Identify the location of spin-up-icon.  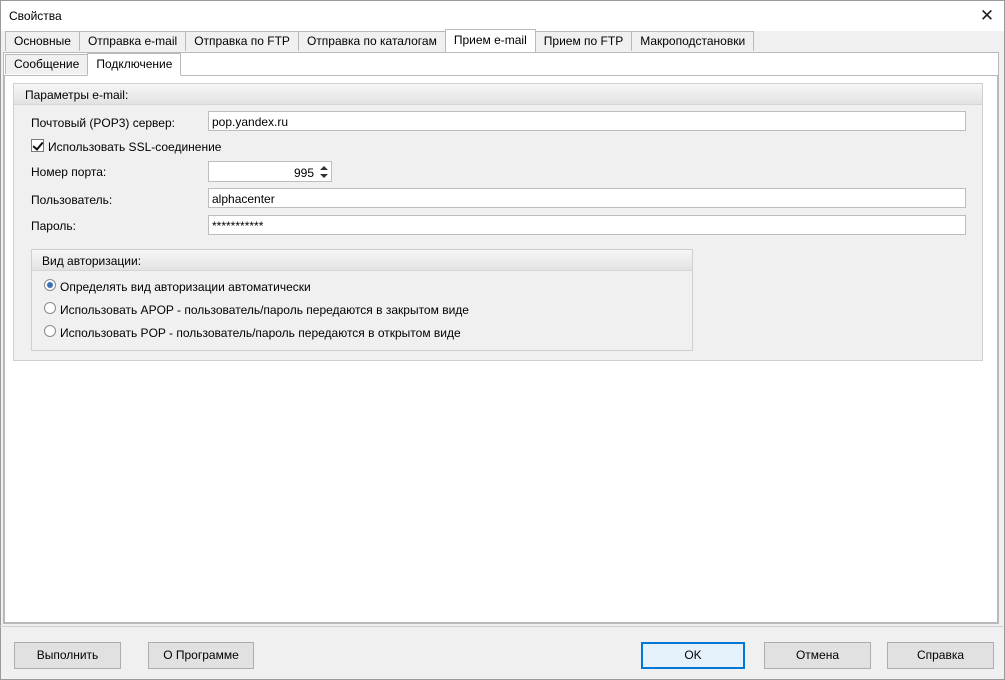
(324, 168).